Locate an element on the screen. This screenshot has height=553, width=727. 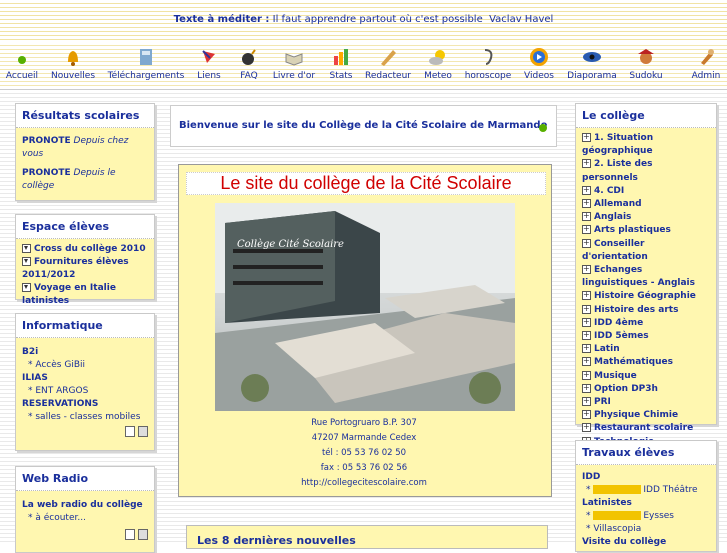
nav-videos: Videos is located at coordinates (539, 63).